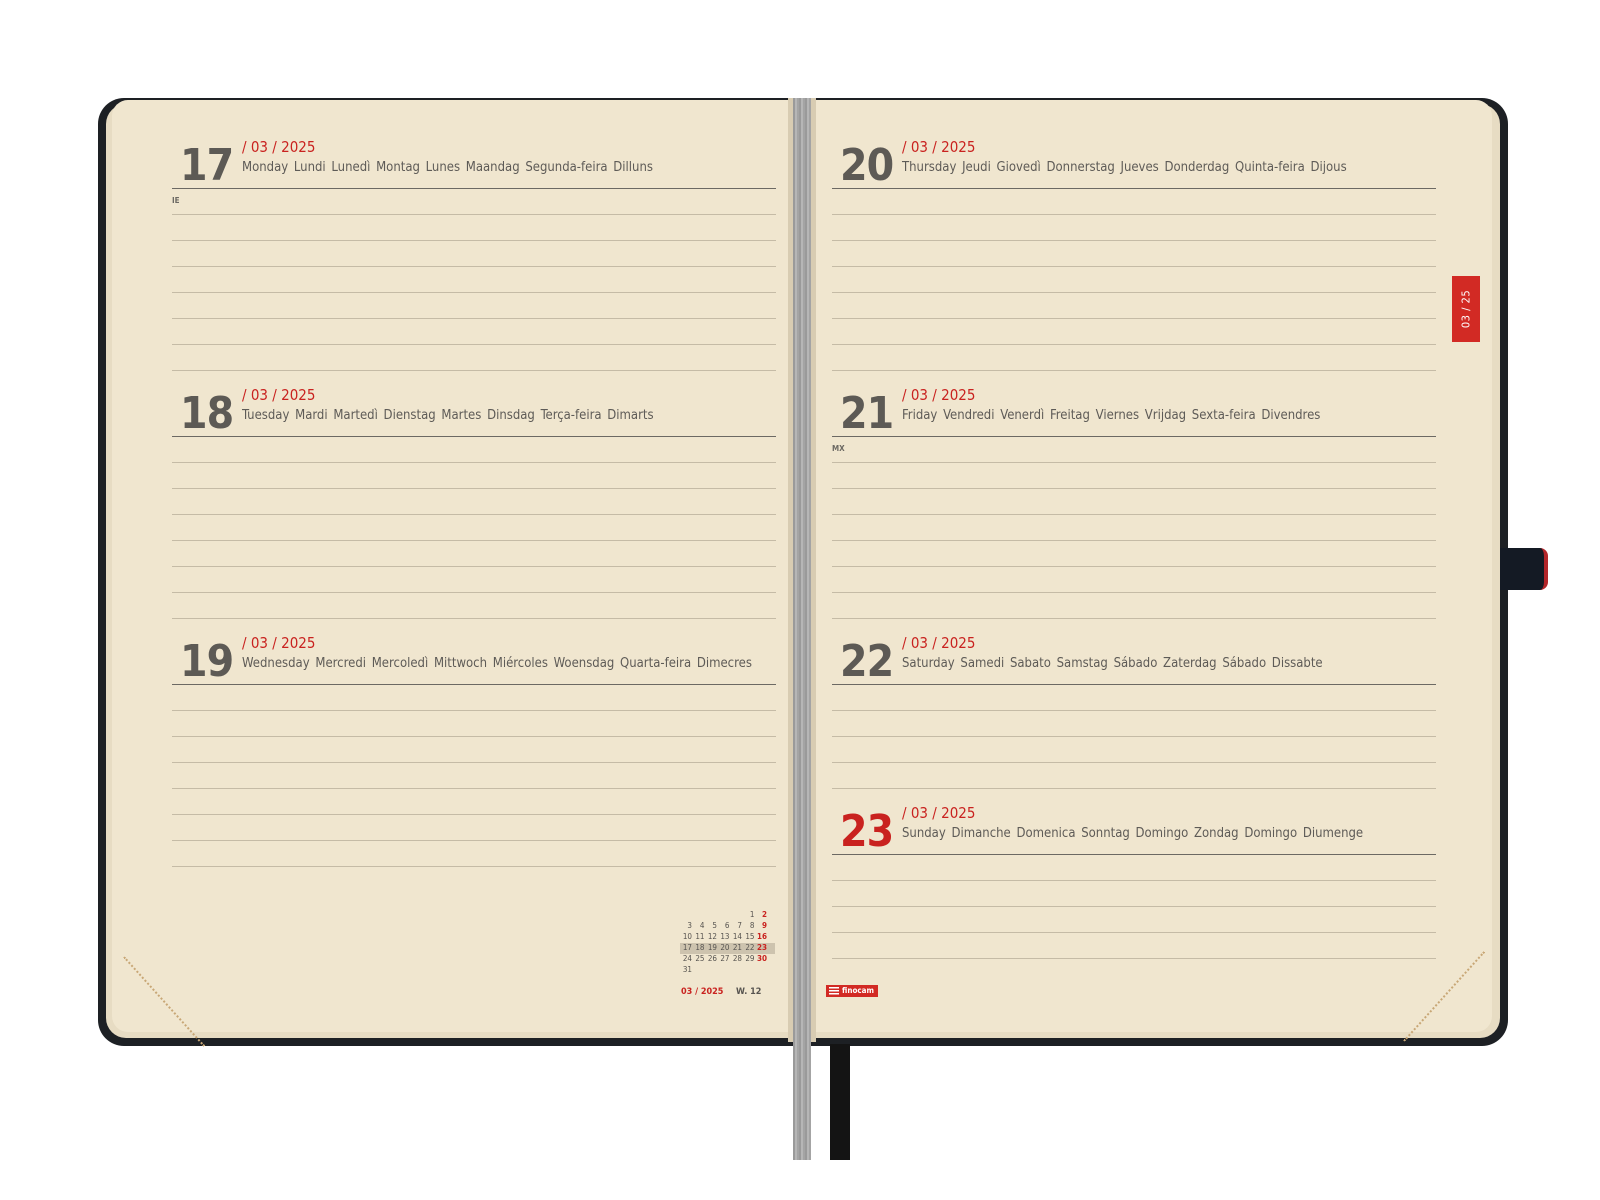 Image resolution: width=1600 pixels, height=1200 pixels. I want to click on day-number: 17, so click(207, 165).